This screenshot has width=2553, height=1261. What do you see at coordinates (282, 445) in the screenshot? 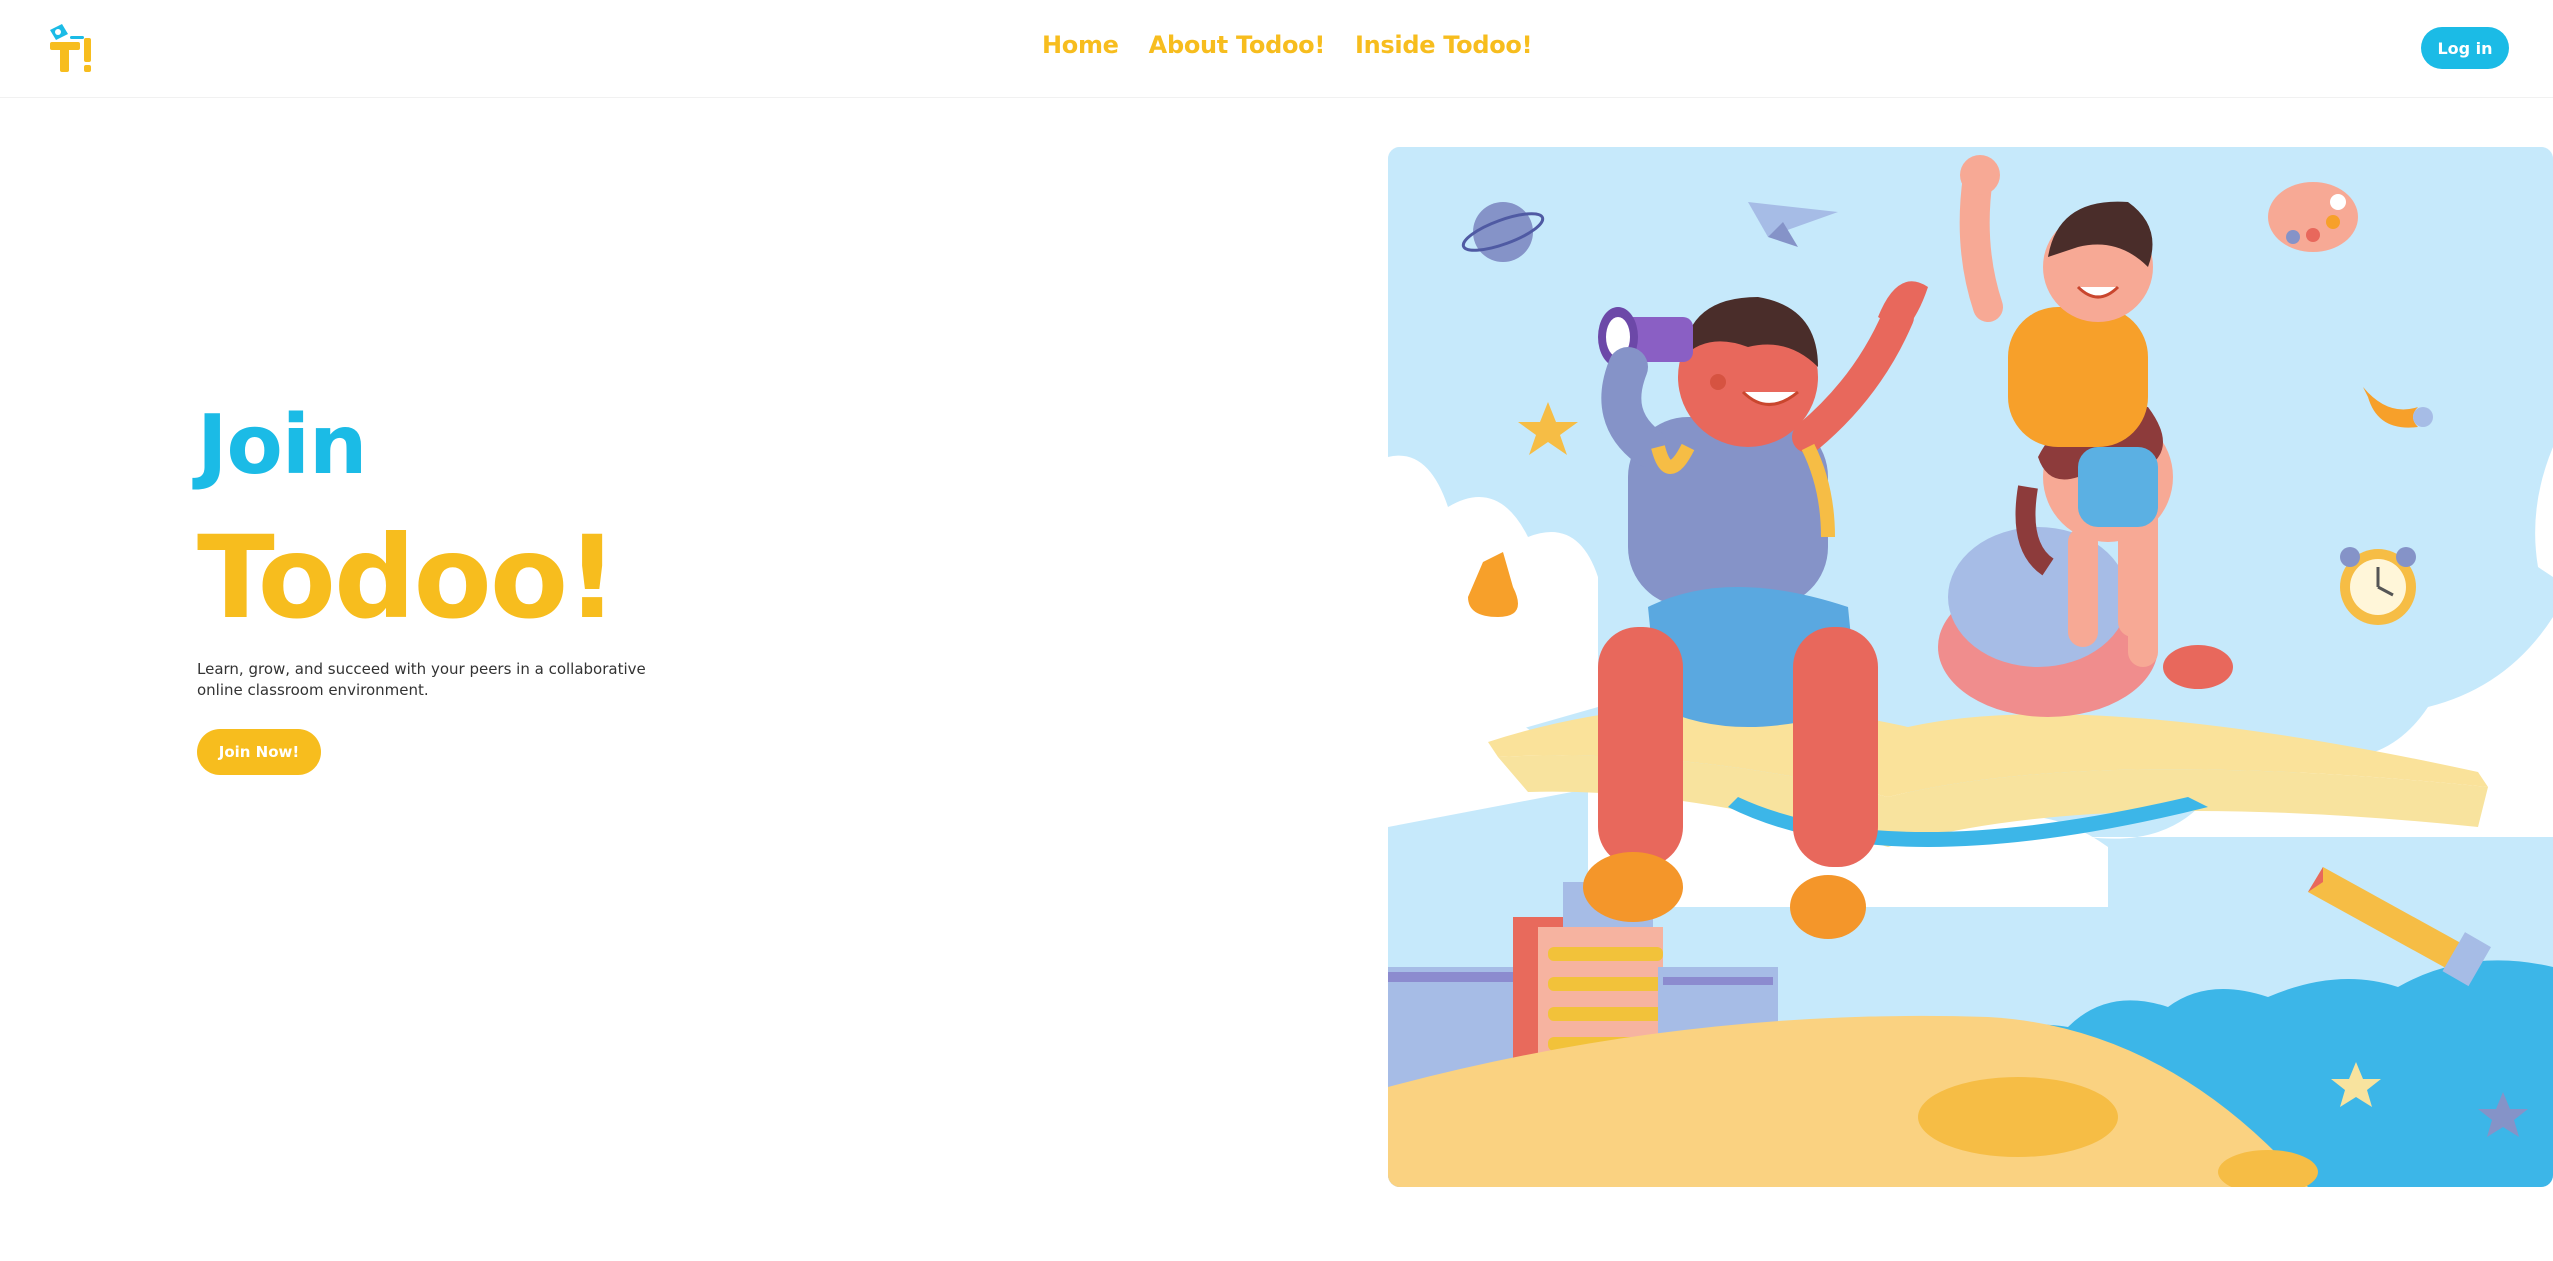
I see `hero-title-join: Join` at bounding box center [282, 445].